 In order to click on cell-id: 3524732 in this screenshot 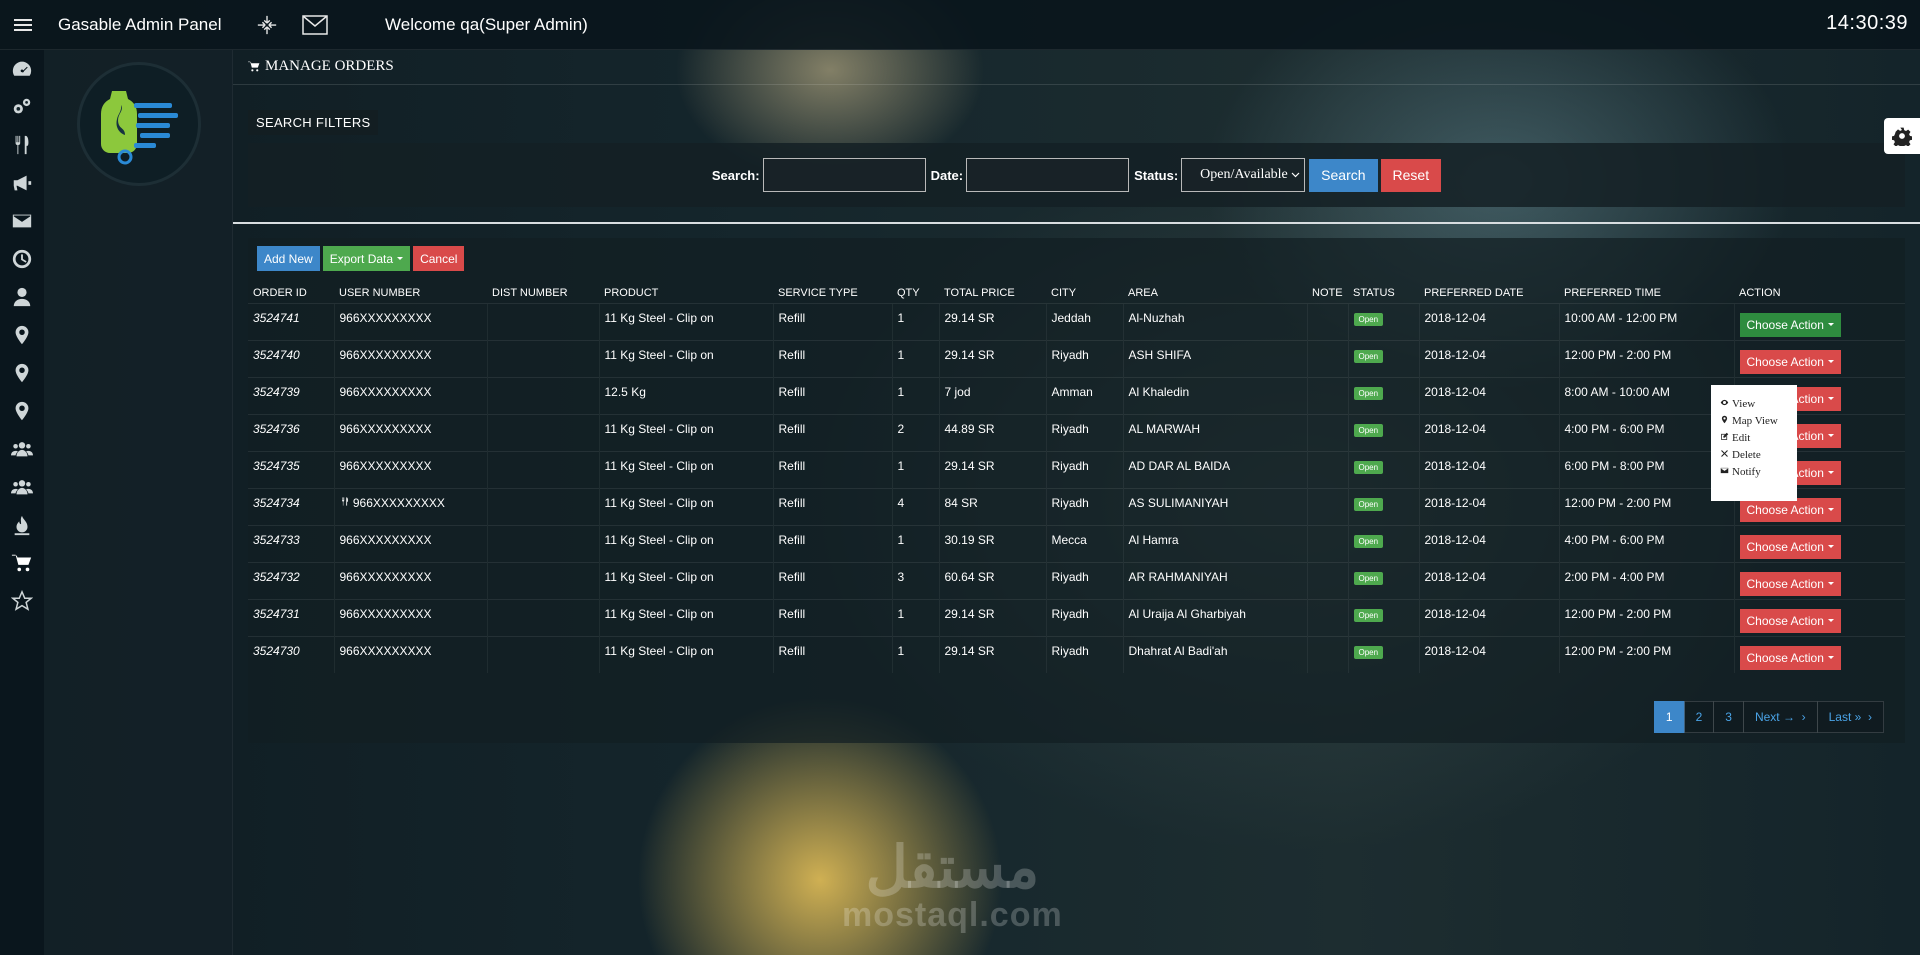, I will do `click(291, 580)`.